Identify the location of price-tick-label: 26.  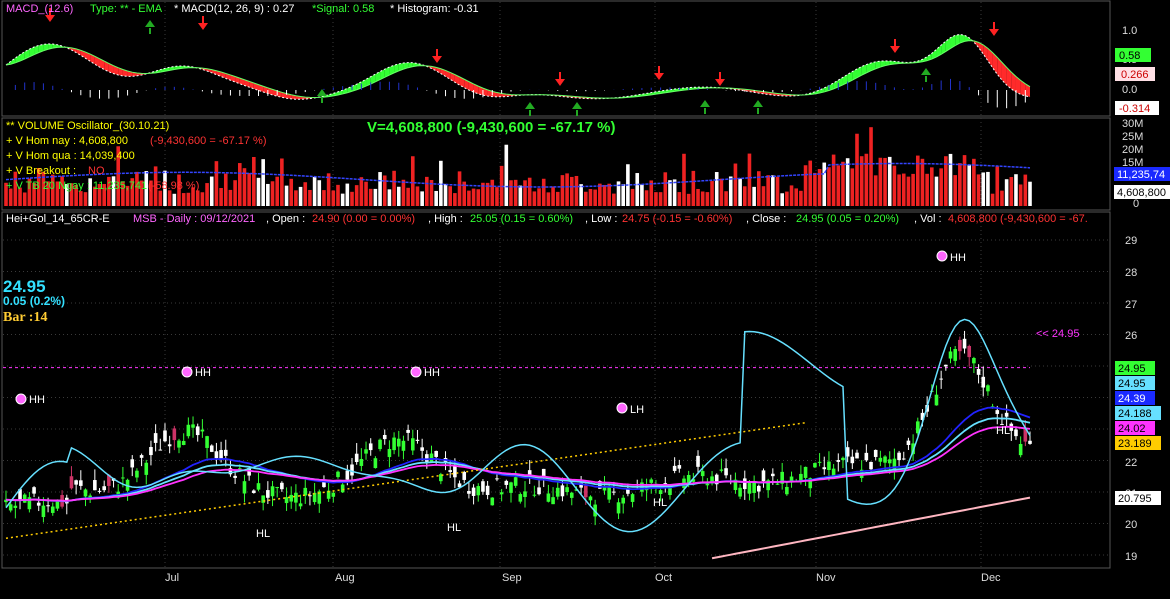
(1131, 336).